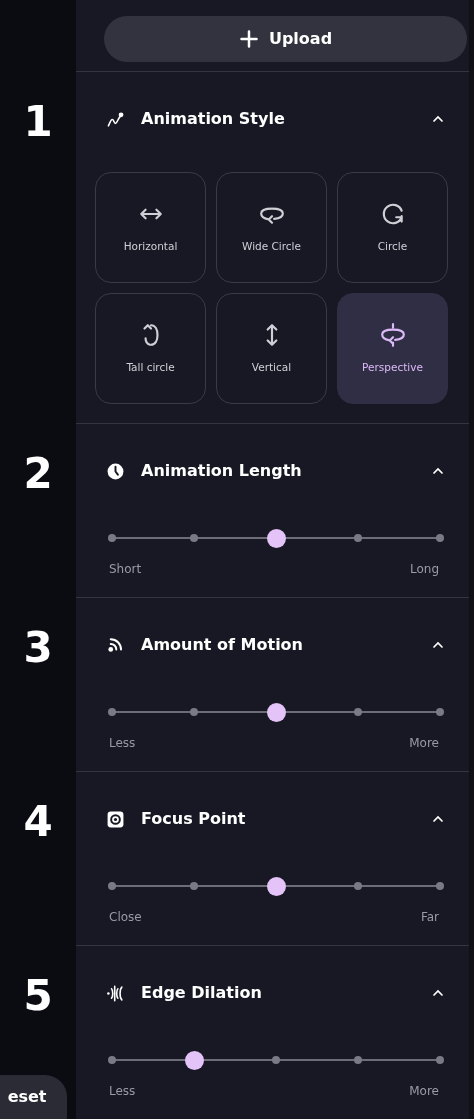 The image size is (474, 1119). What do you see at coordinates (222, 471) in the screenshot?
I see `section-title: Animation Length` at bounding box center [222, 471].